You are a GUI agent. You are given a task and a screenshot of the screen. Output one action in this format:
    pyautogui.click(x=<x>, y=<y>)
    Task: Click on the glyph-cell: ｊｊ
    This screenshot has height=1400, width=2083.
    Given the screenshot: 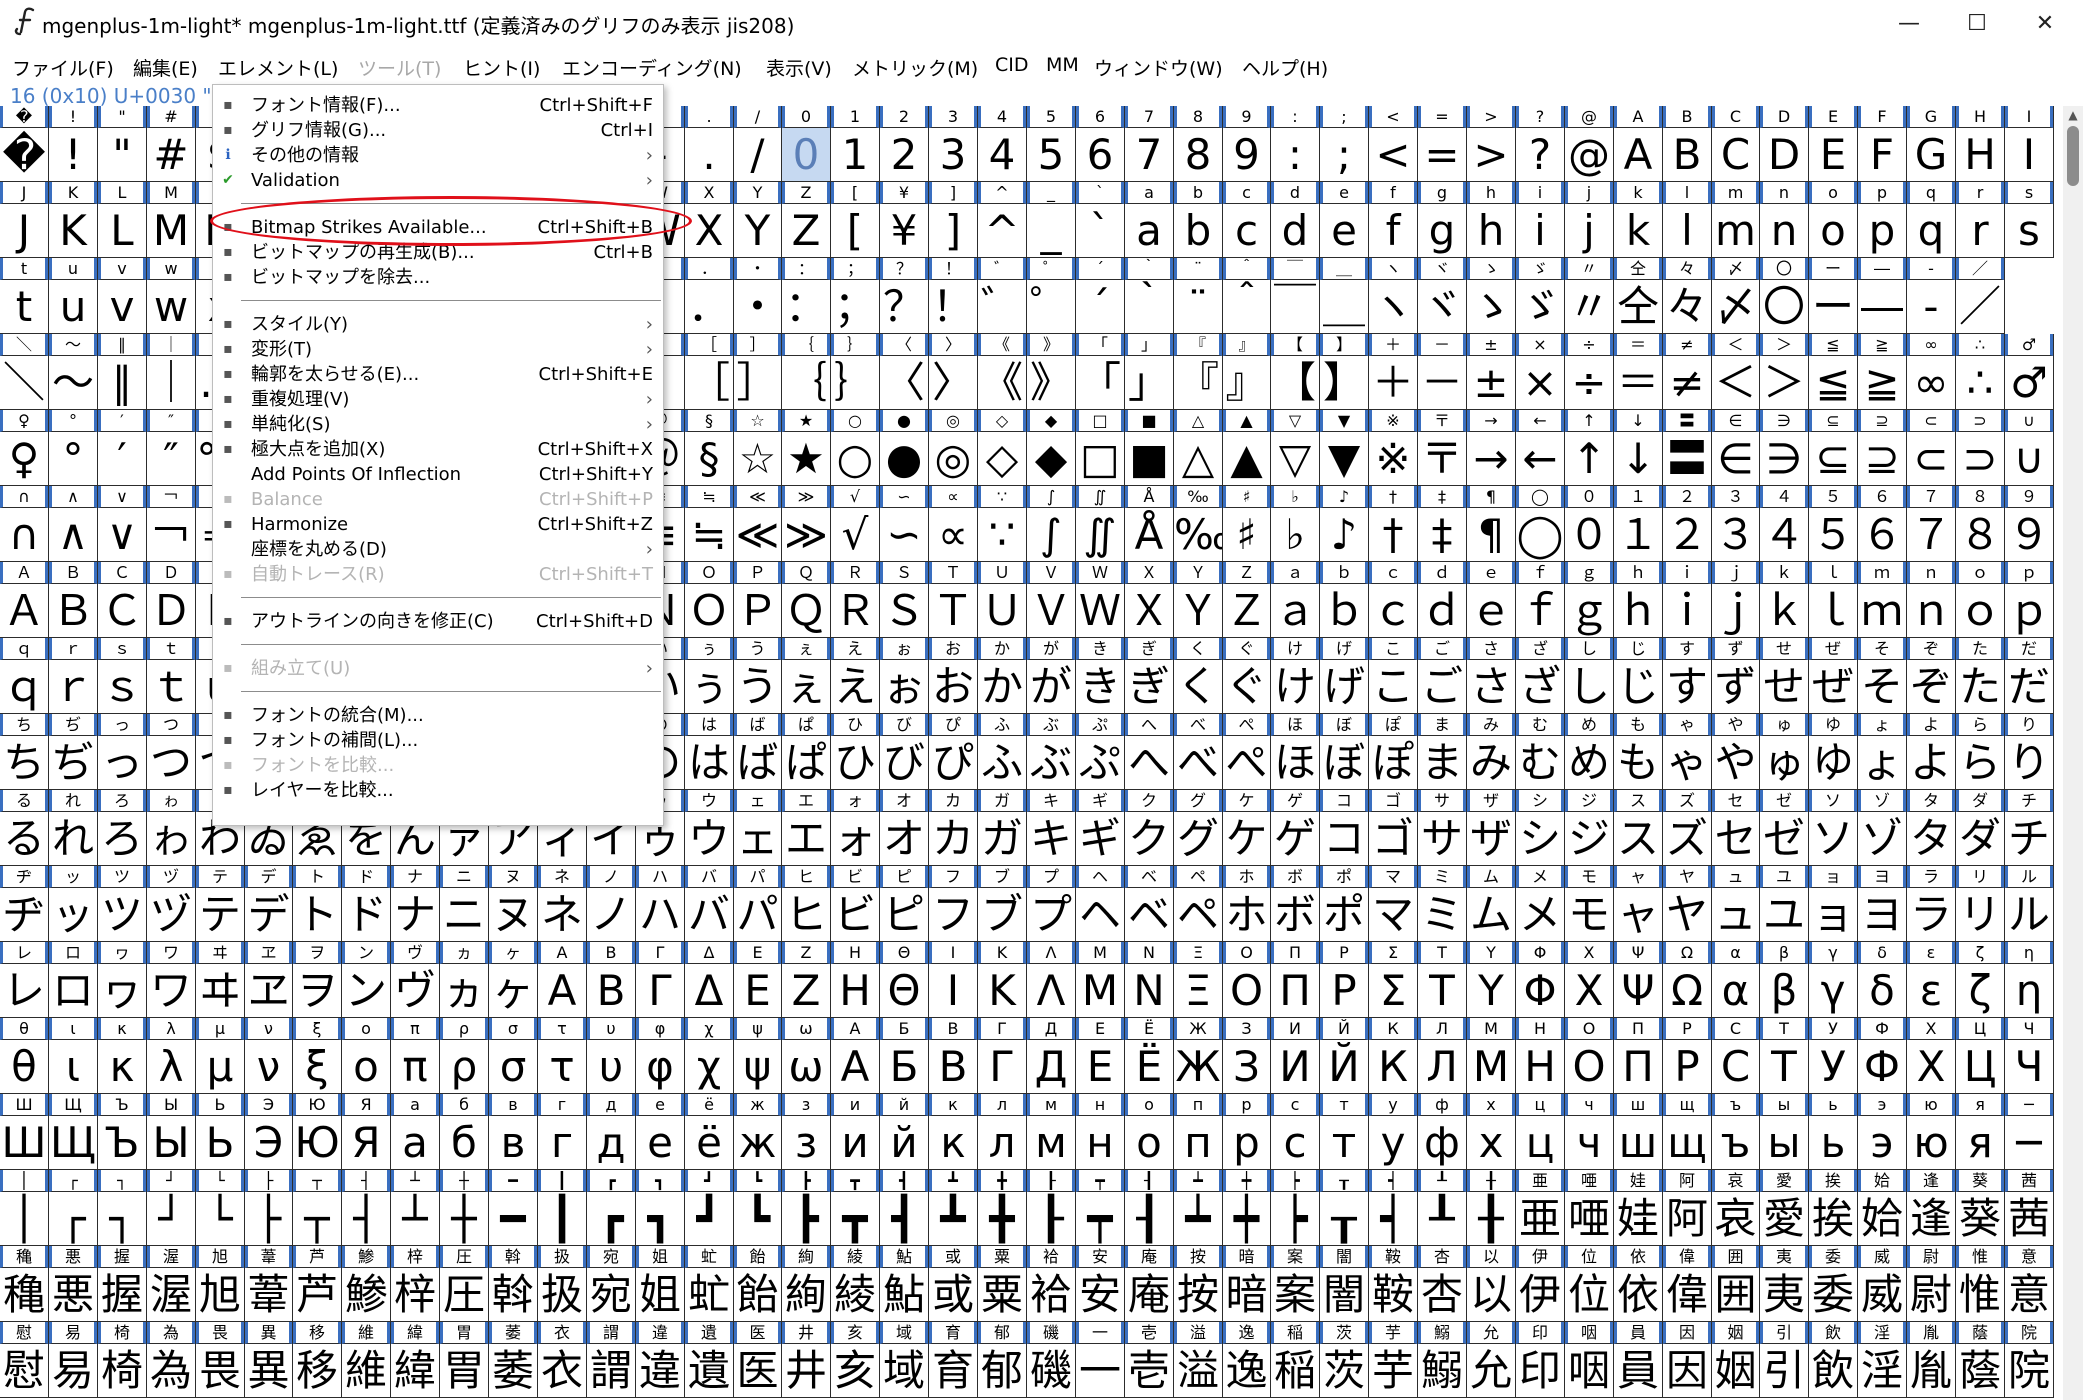 What is the action you would take?
    pyautogui.click(x=1736, y=600)
    